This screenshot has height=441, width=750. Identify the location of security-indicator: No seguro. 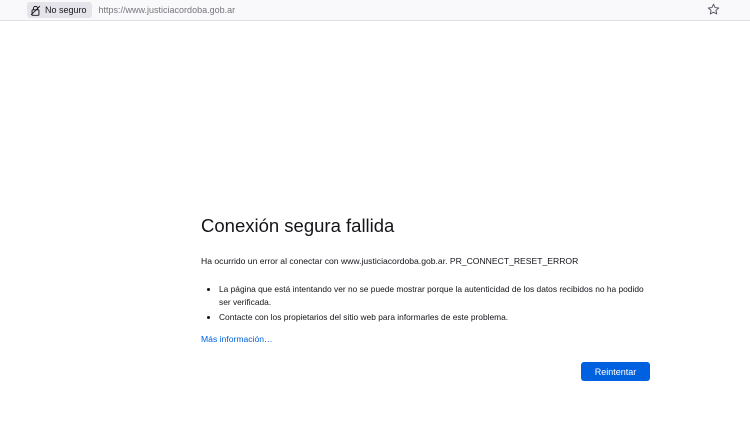
(59, 10).